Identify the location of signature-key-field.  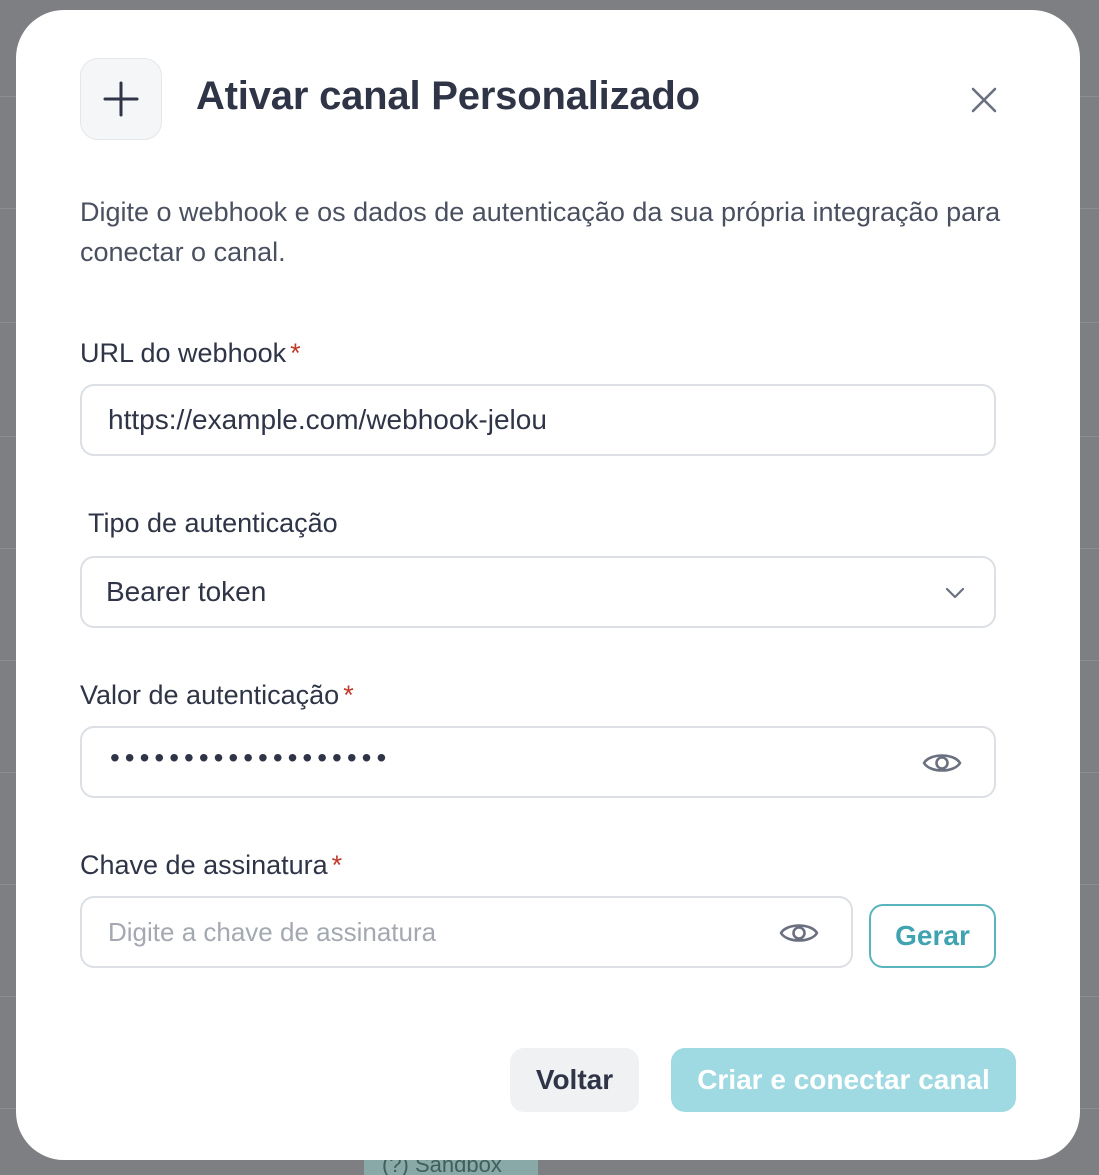
(466, 932).